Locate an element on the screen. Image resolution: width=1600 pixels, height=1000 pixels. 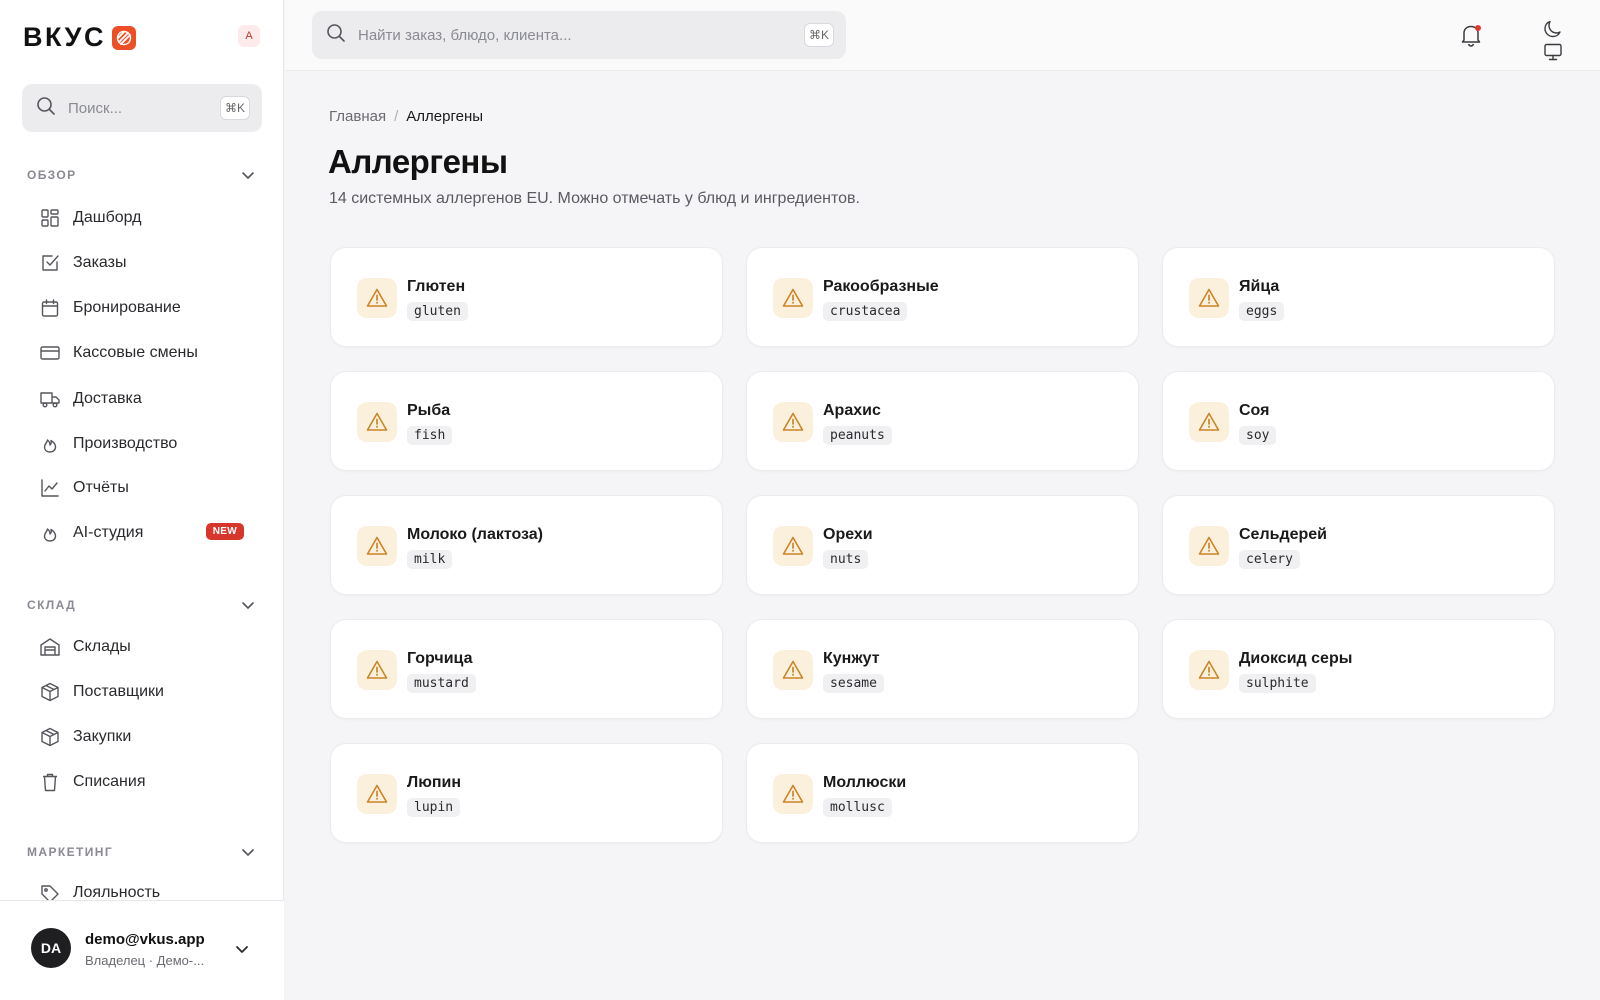
allergen-card-celery: Сельдерей celery is located at coordinates (1358, 545).